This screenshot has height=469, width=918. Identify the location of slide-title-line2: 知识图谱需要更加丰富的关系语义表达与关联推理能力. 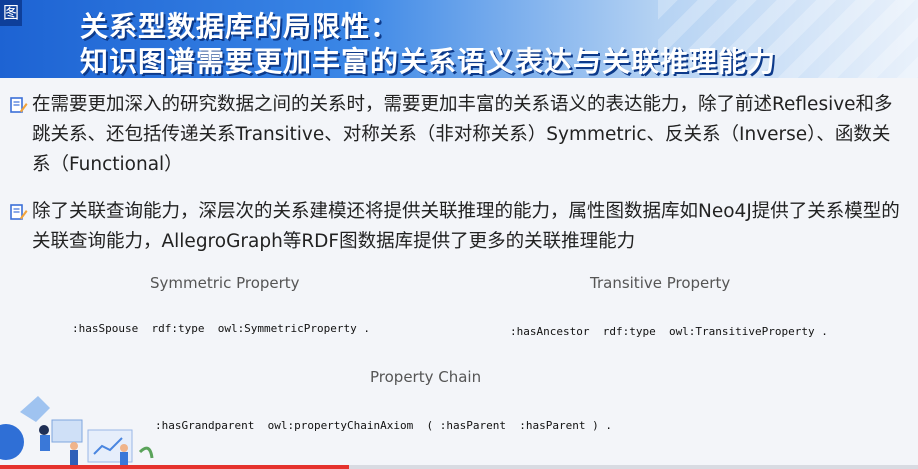
(428, 61).